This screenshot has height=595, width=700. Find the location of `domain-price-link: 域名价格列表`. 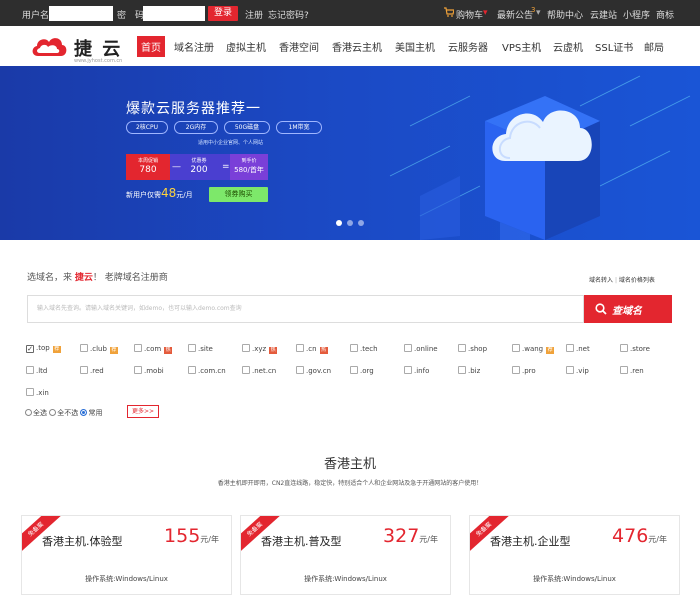

domain-price-link: 域名价格列表 is located at coordinates (637, 280).